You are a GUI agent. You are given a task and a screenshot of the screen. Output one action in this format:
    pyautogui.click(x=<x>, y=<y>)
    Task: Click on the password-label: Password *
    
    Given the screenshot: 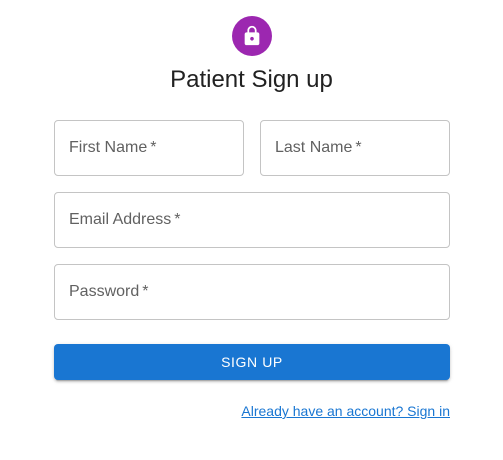 What is the action you would take?
    pyautogui.click(x=108, y=292)
    